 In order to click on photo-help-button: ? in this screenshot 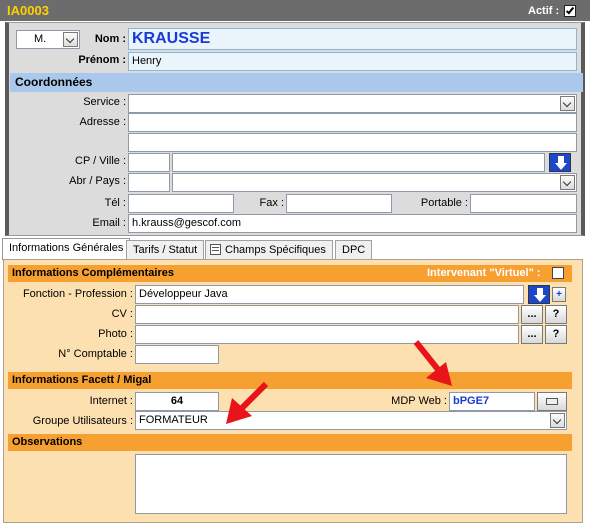, I will do `click(556, 334)`.